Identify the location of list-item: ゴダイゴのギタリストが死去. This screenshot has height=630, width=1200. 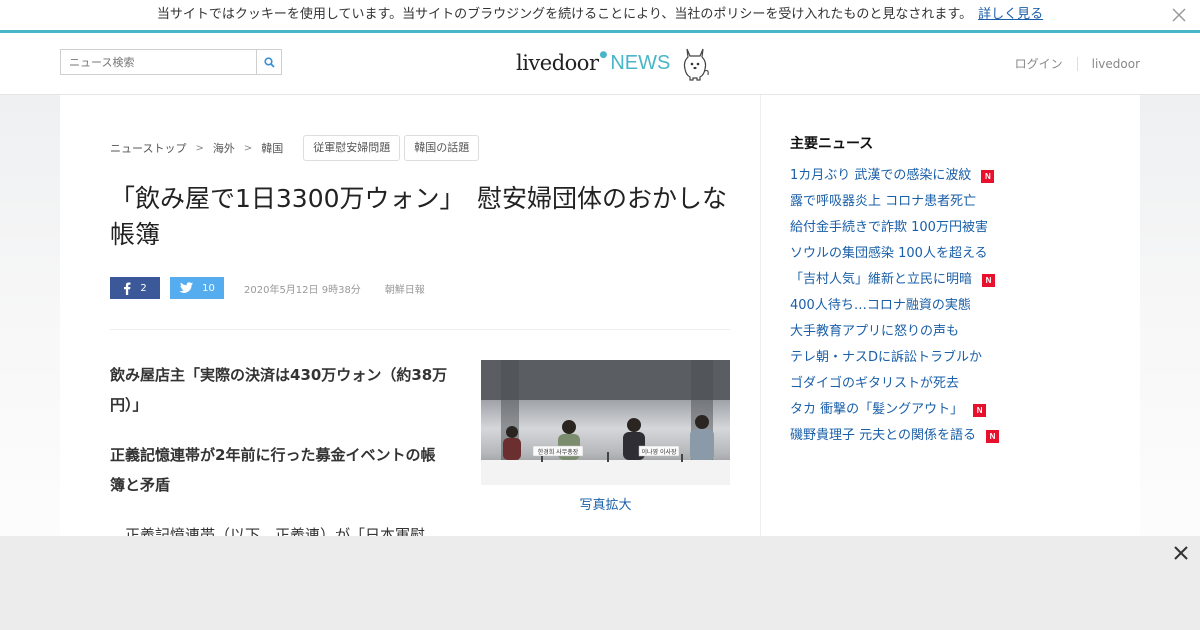
(894, 384).